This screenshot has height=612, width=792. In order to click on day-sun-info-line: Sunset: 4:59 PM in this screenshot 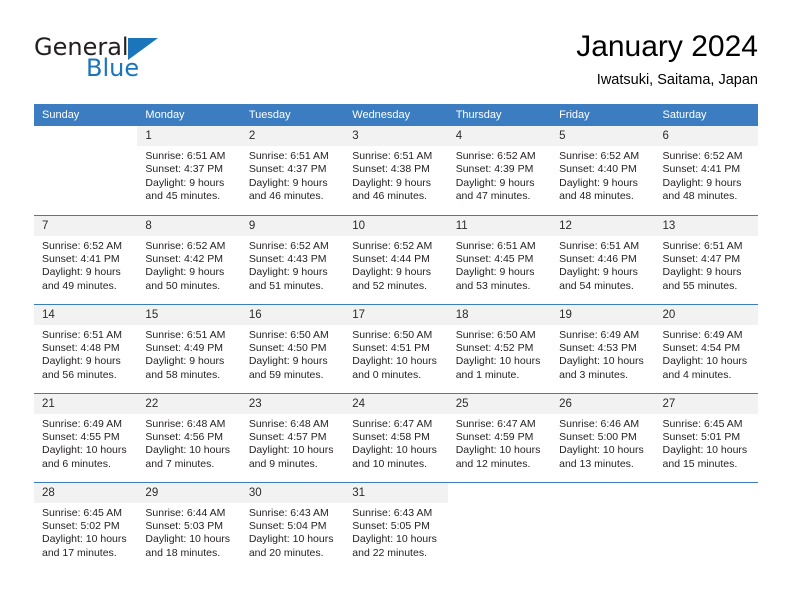, I will do `click(494, 436)`.